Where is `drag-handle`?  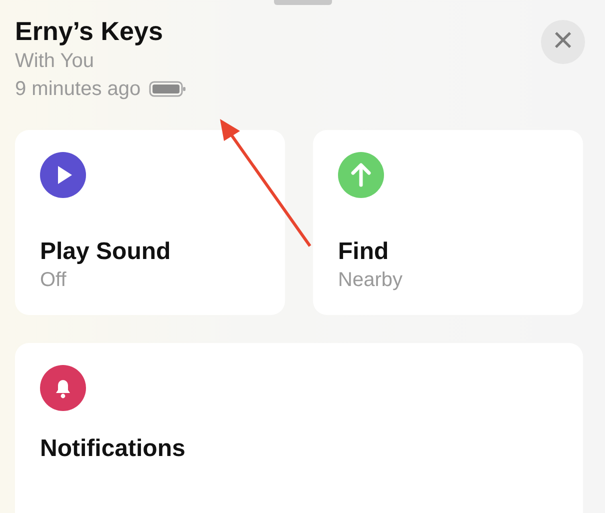
drag-handle is located at coordinates (303, 2).